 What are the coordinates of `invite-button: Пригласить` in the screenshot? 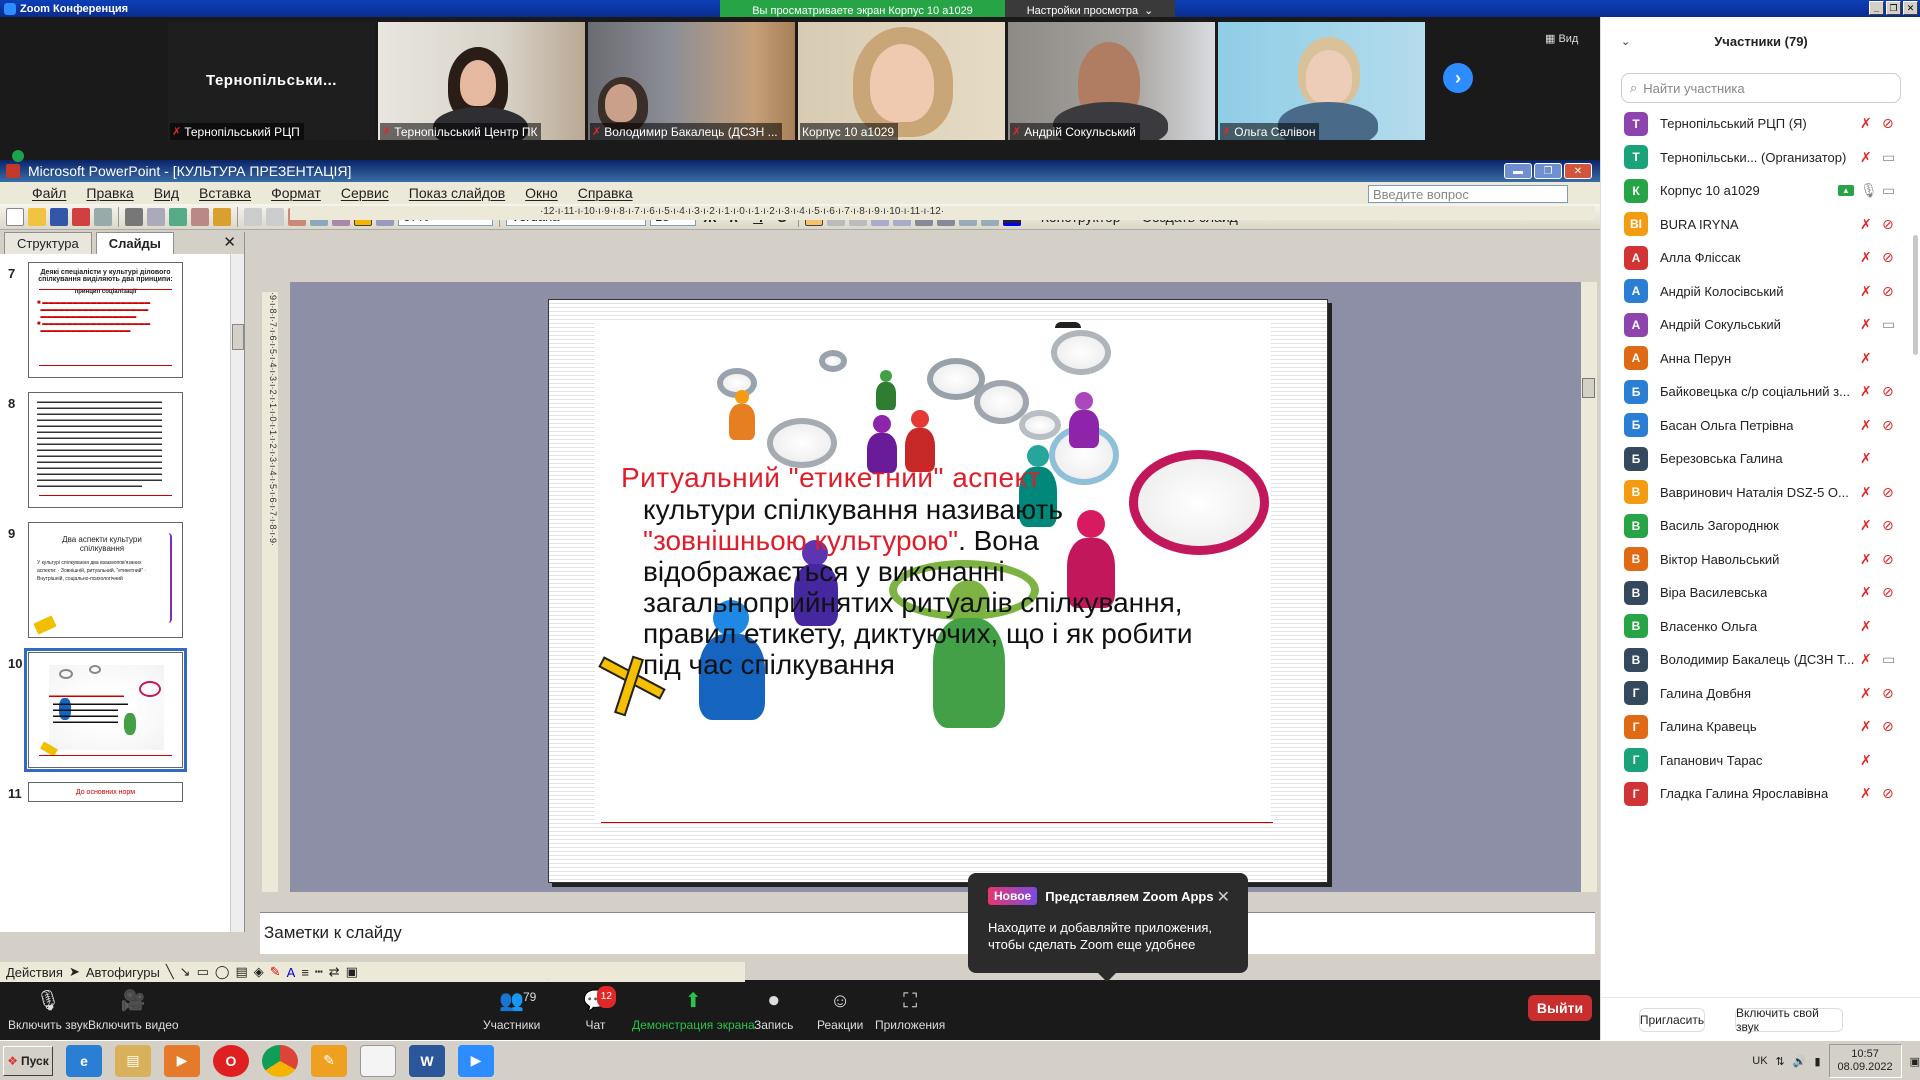 It's located at (1672, 1020).